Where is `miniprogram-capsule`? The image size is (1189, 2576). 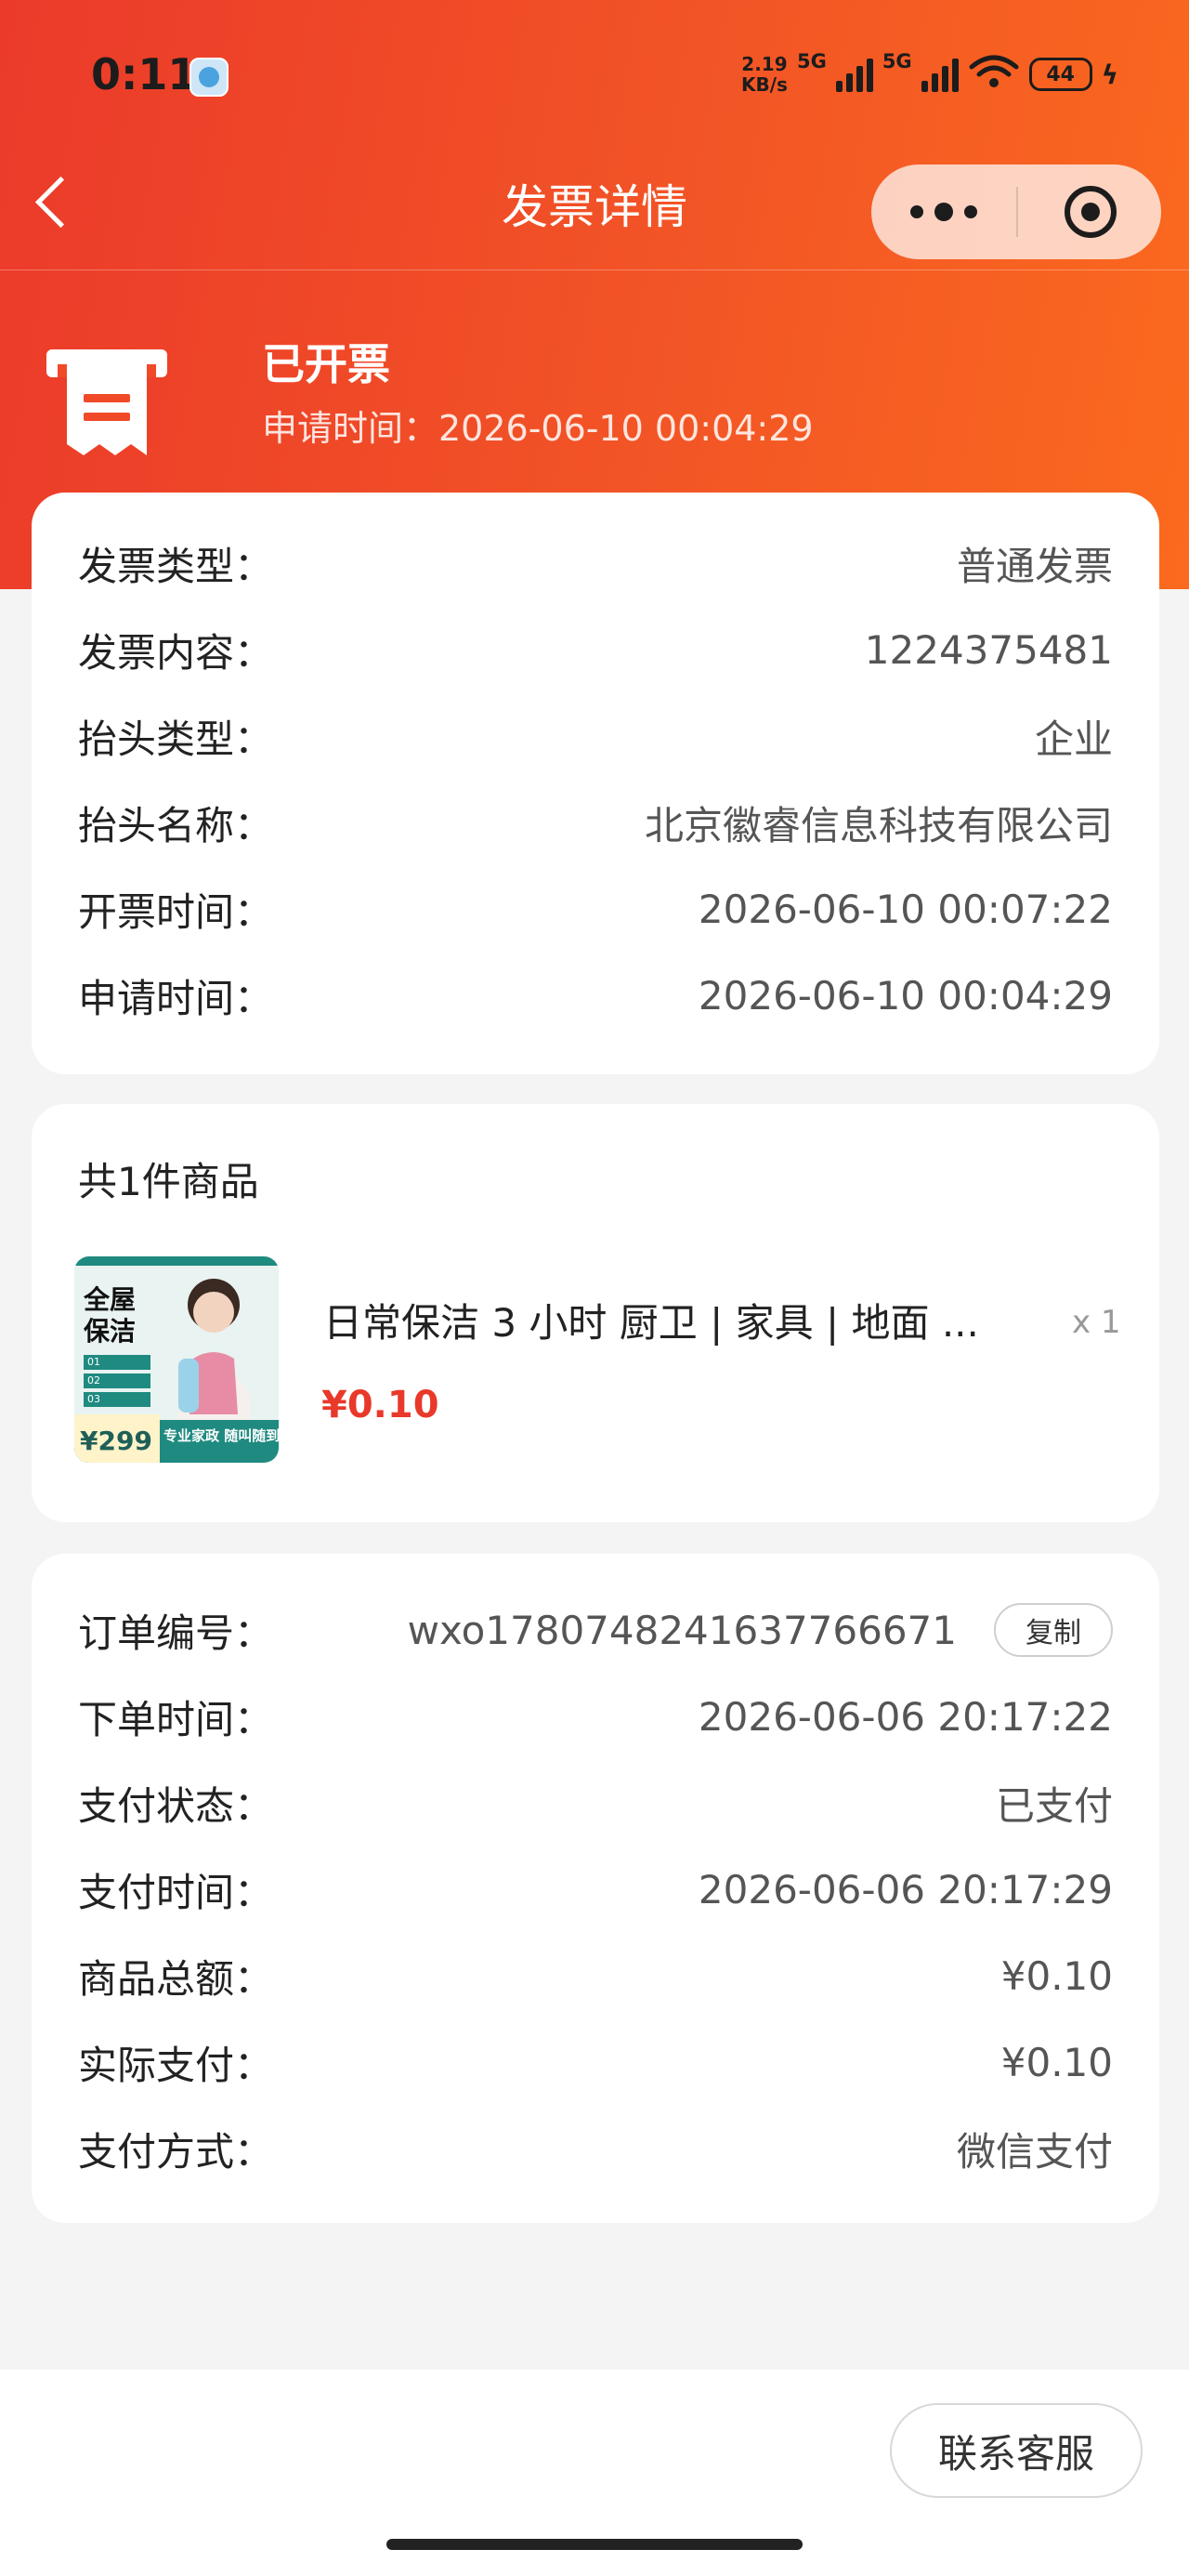
miniprogram-capsule is located at coordinates (1016, 211).